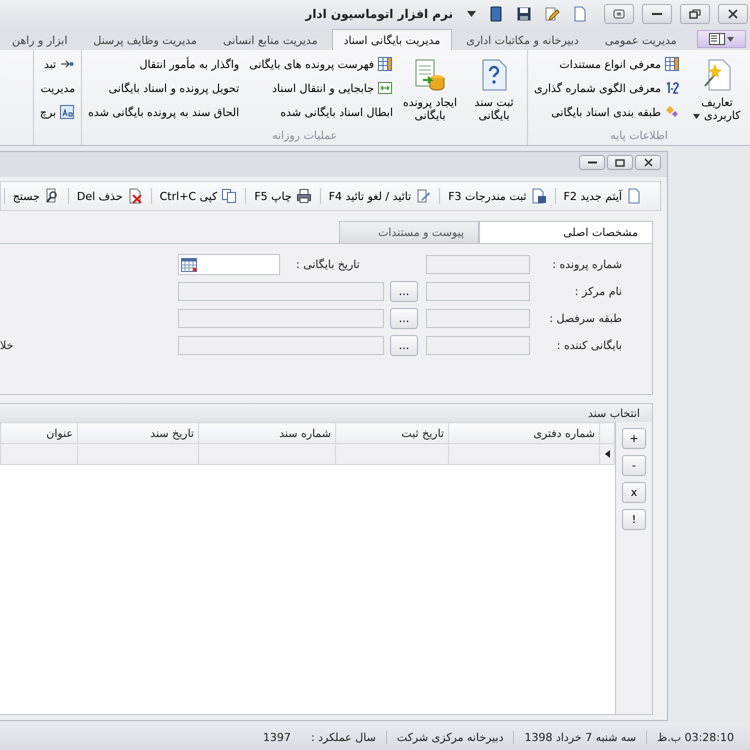 This screenshot has width=750, height=750. What do you see at coordinates (304, 196) in the screenshot?
I see `printer-icon` at bounding box center [304, 196].